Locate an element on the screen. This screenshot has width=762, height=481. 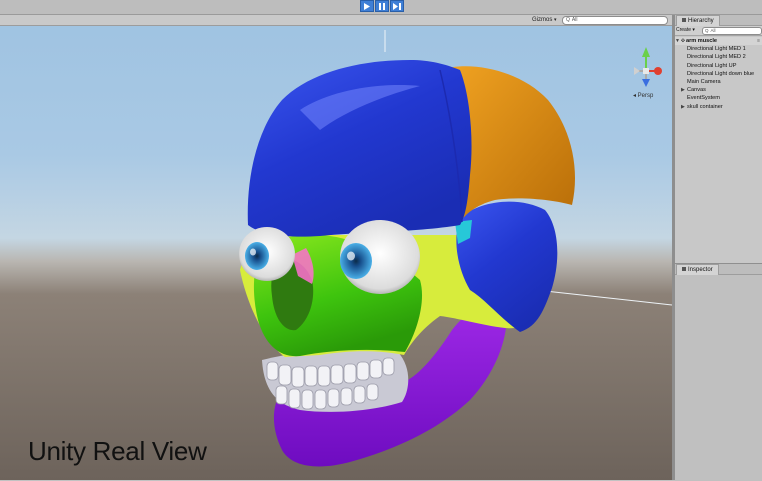
tree-item: EventSystem is located at coordinates (718, 98).